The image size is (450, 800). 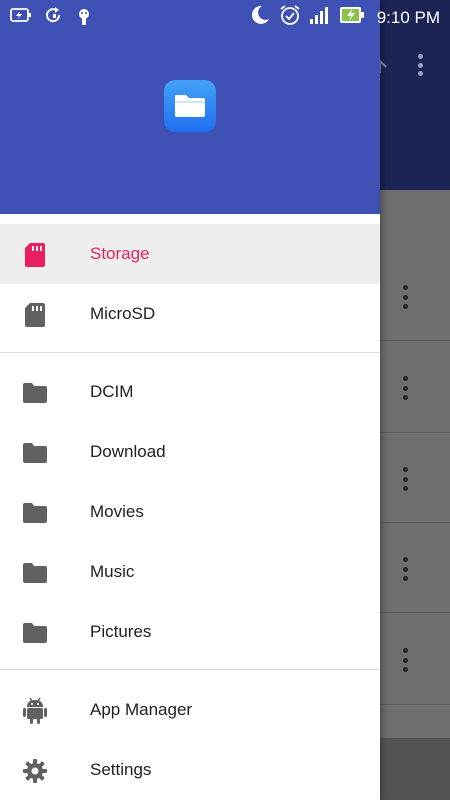 What do you see at coordinates (54, 18) in the screenshot?
I see `sync-icon` at bounding box center [54, 18].